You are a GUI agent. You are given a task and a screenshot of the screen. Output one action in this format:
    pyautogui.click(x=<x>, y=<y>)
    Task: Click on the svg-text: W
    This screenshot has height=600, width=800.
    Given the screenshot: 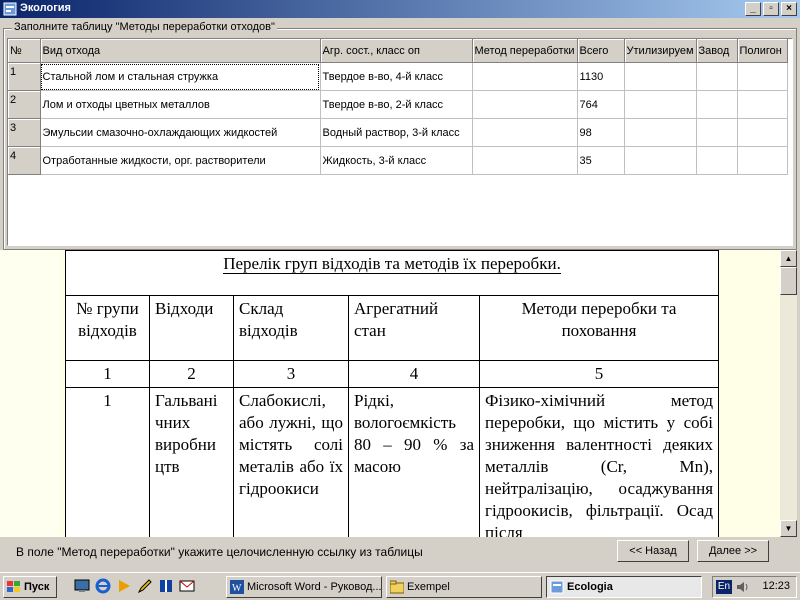 What is the action you would take?
    pyautogui.click(x=237, y=588)
    